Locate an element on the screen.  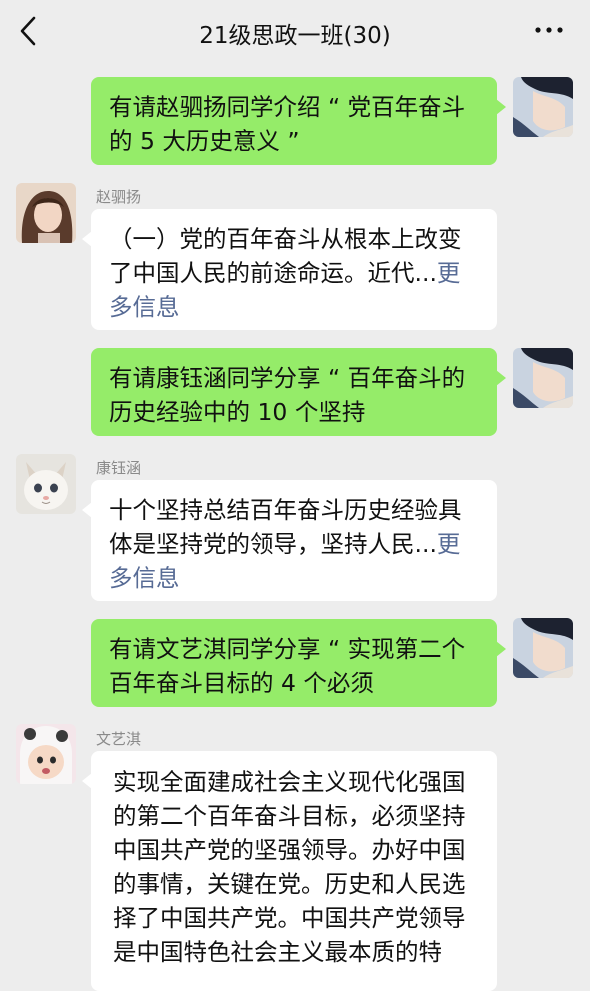
incoming-message-bubble: （一）党的百年奋斗从根本上改变了中国人民的前途命运。近代...更多信息 is located at coordinates (289, 269).